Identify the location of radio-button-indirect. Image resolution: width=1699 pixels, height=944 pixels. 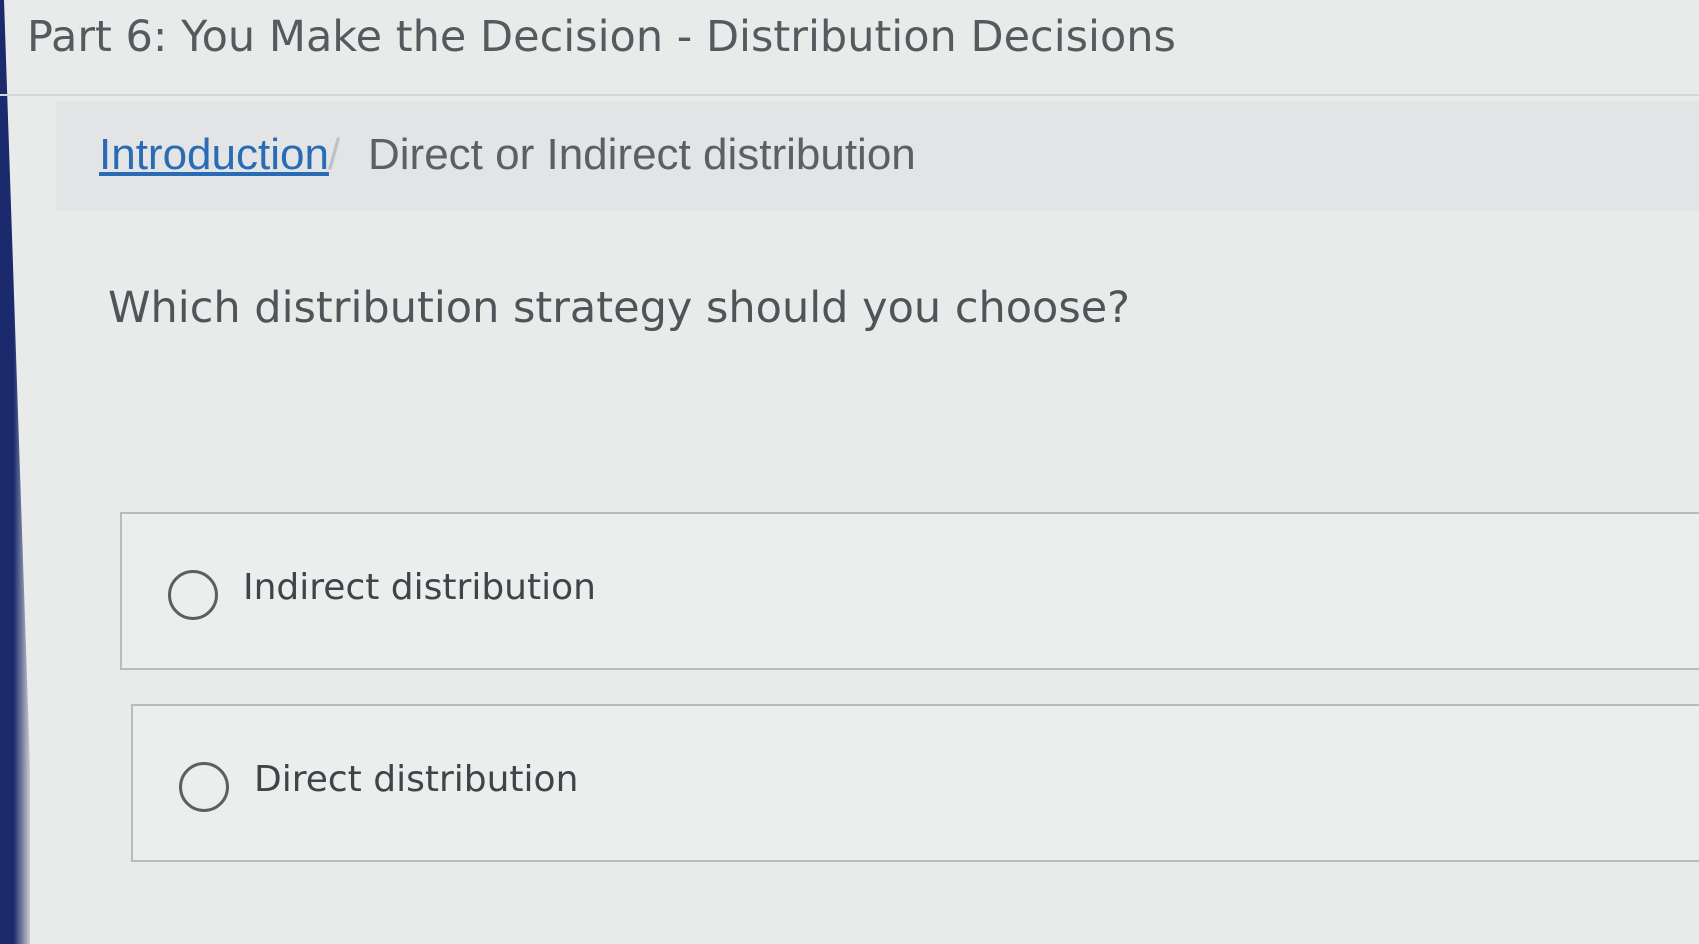
(193, 595).